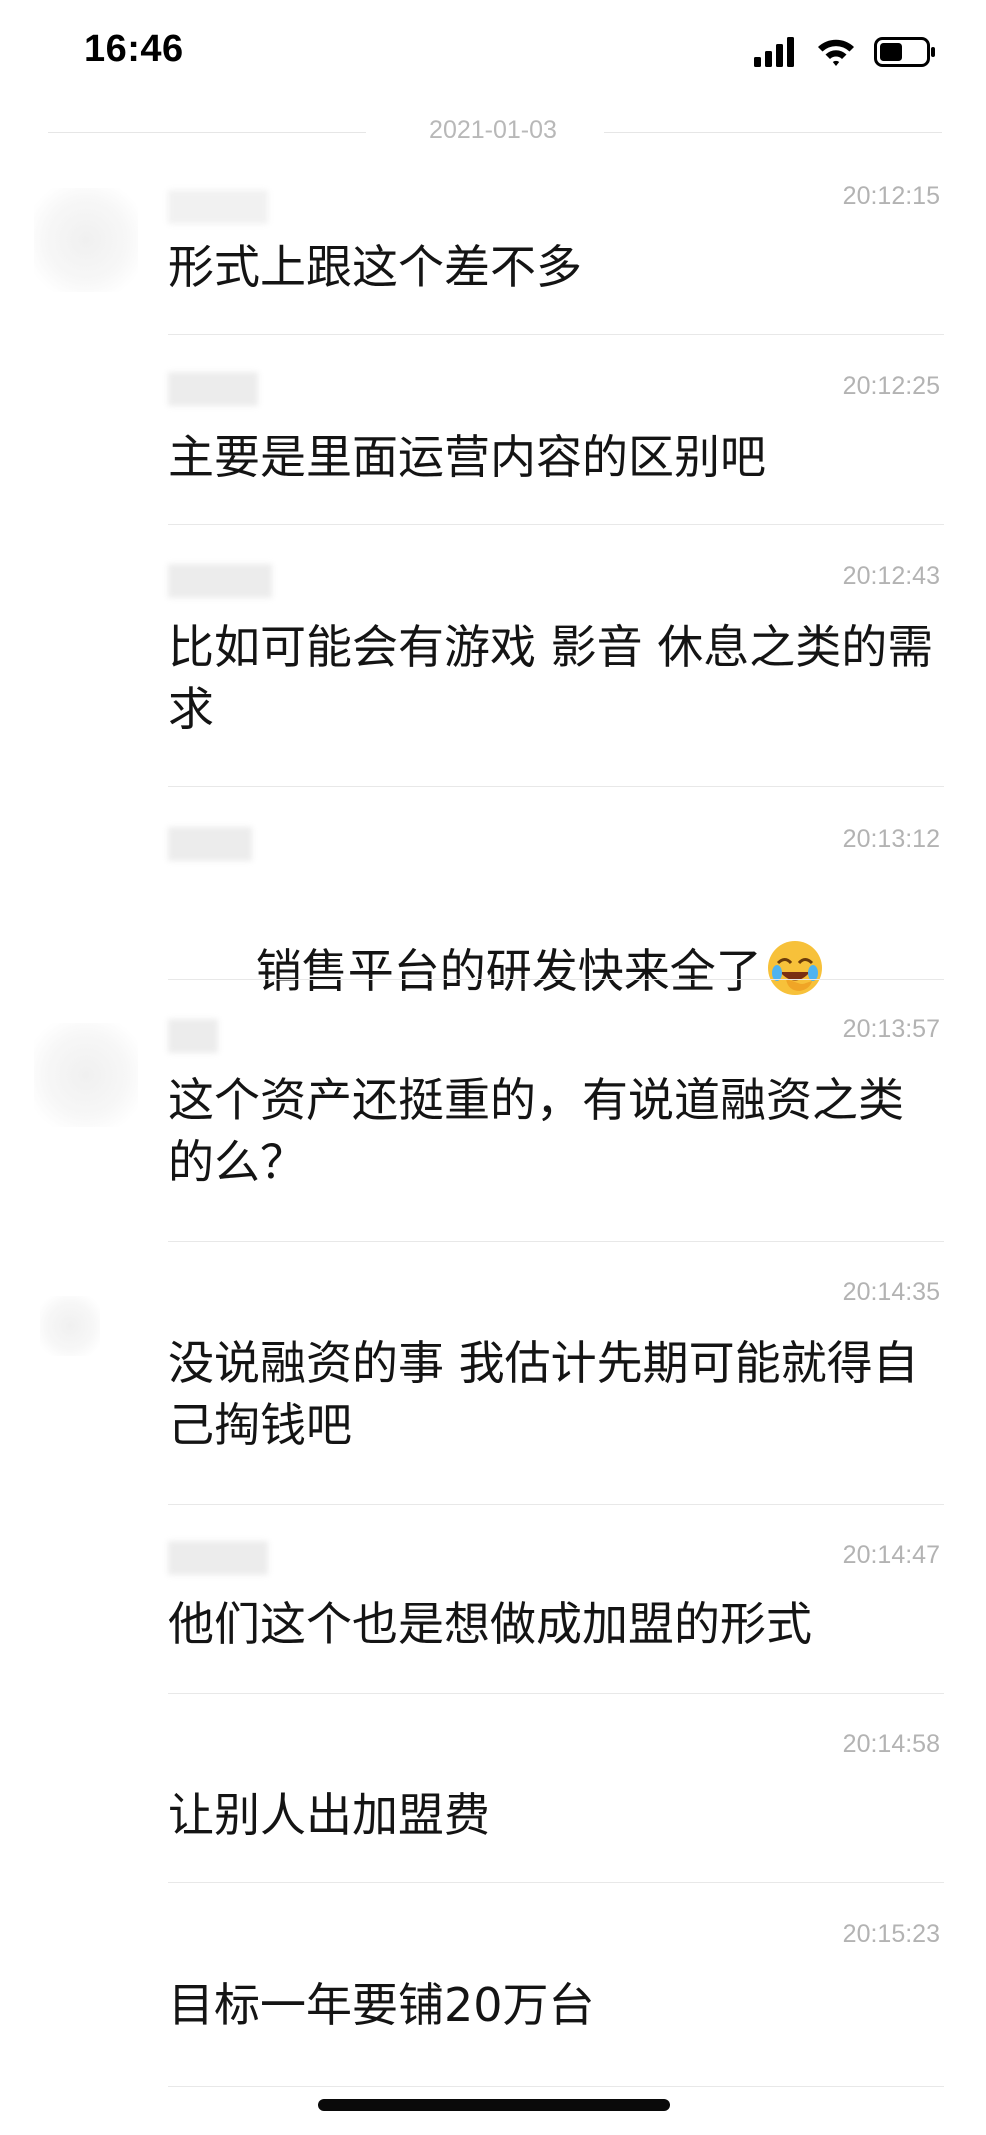 The height and width of the screenshot is (2135, 986). What do you see at coordinates (493, 55) in the screenshot?
I see `status-bar: 16:46` at bounding box center [493, 55].